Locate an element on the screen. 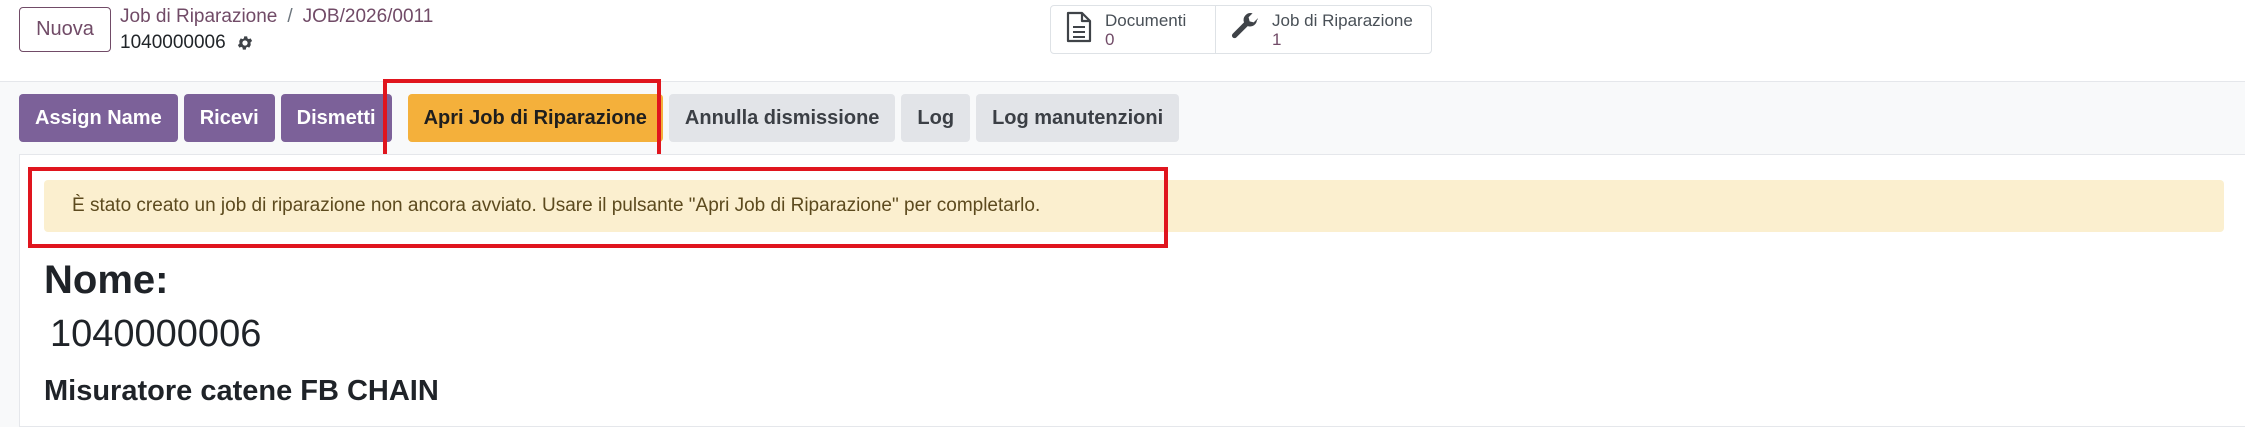  breadcrumb: Job di Riparazione / JOB/2026/0011 is located at coordinates (276, 17).